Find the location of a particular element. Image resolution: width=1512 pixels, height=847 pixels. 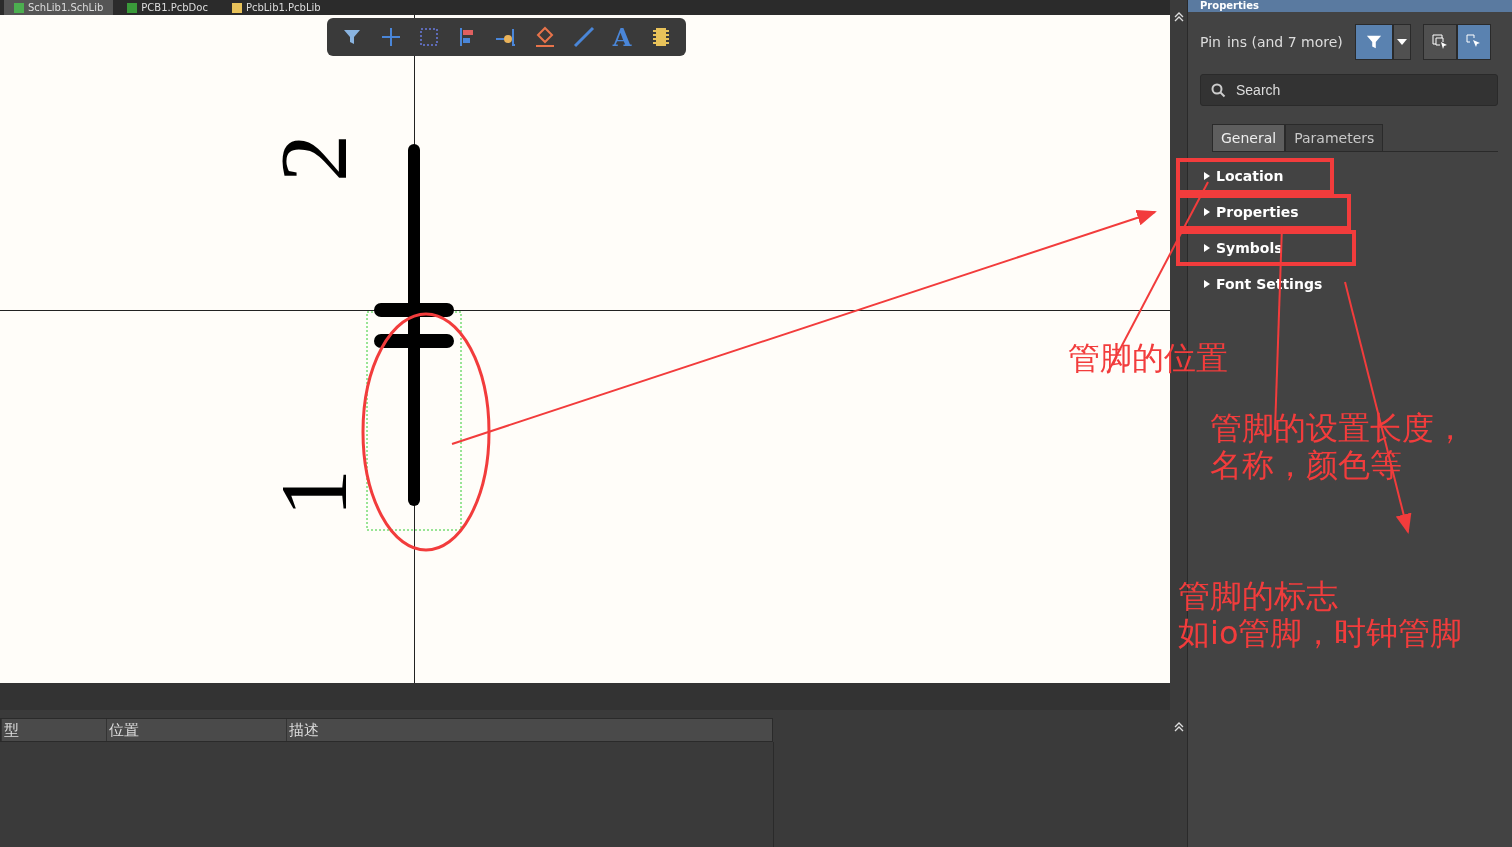

object-type-label: Pin is located at coordinates (1210, 42).